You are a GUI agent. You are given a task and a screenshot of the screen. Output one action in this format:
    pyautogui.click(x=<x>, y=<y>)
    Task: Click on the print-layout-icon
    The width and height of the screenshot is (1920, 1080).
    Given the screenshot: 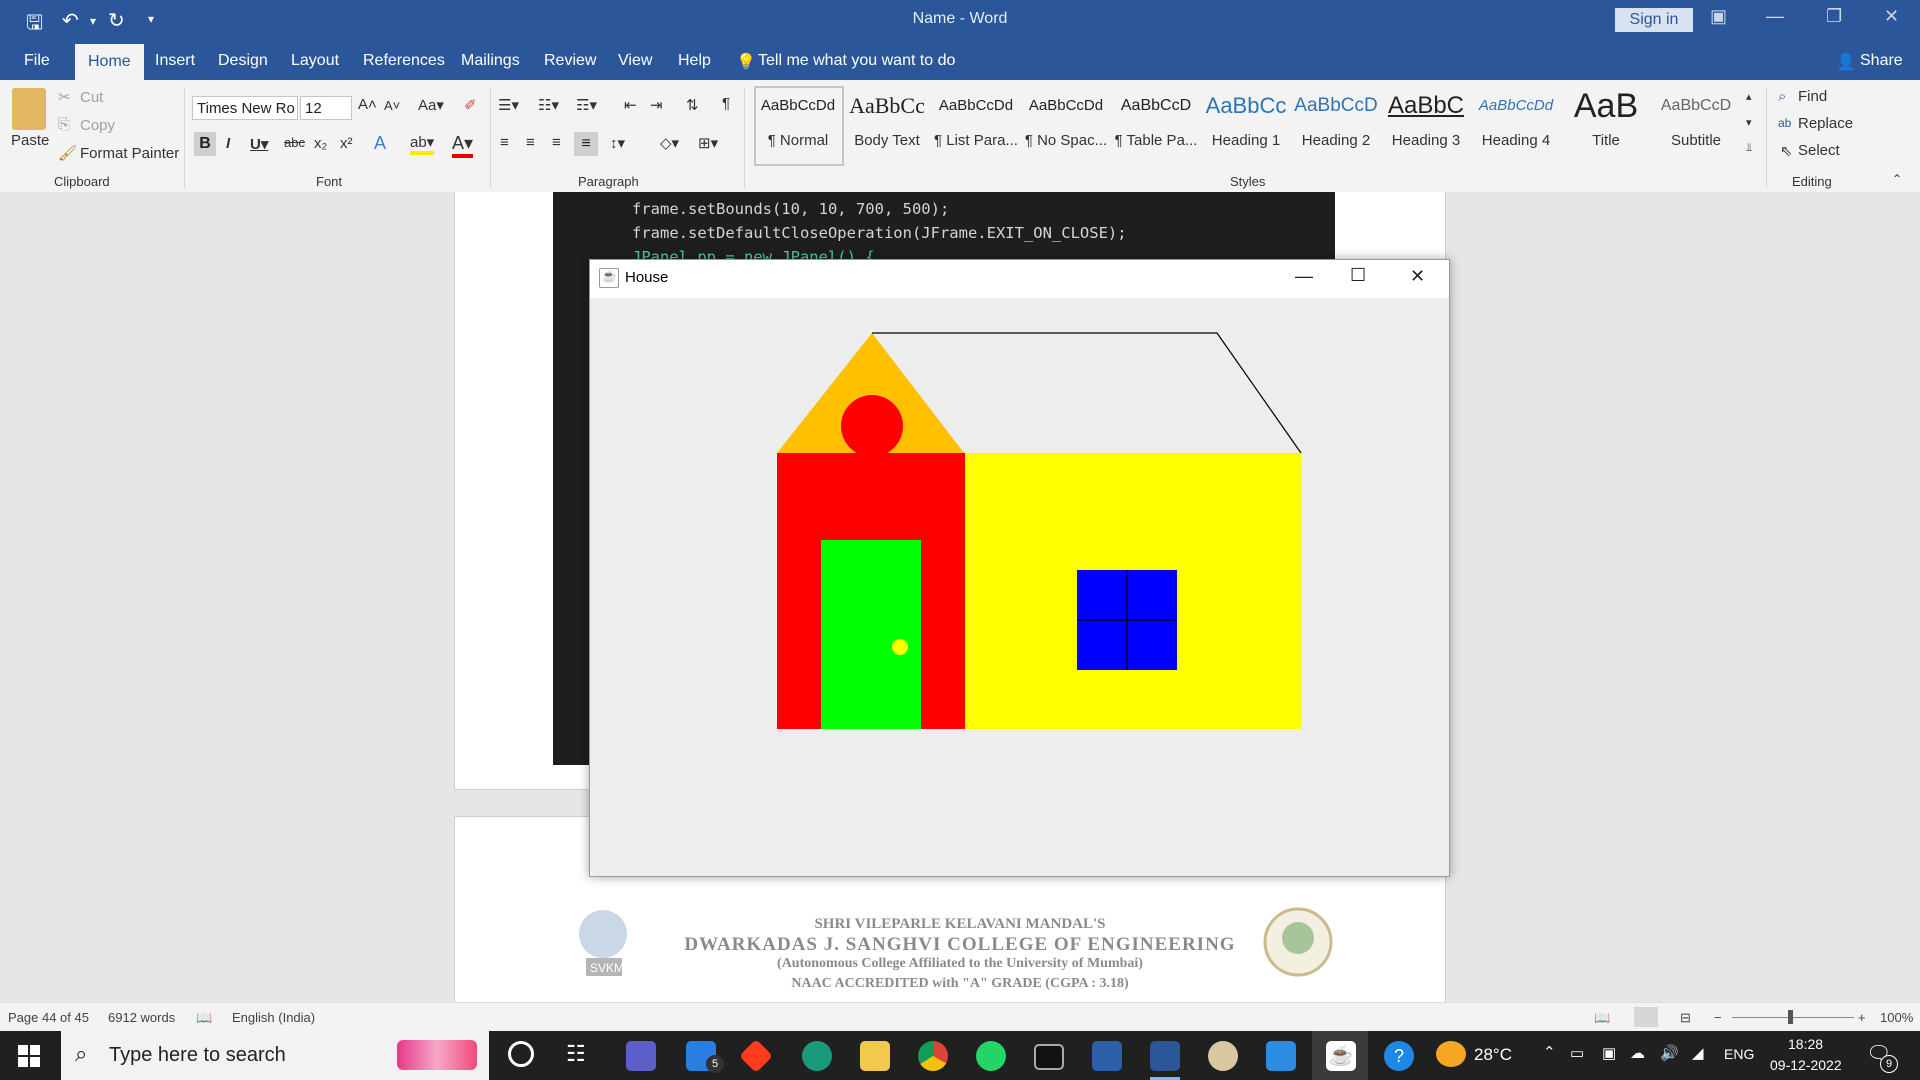 What is the action you would take?
    pyautogui.click(x=1646, y=1017)
    